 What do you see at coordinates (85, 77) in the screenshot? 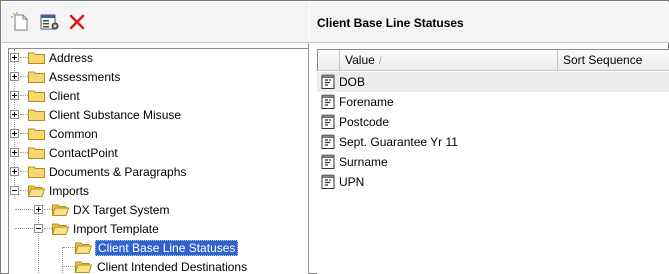
I see `tree-item-label: Assessments` at bounding box center [85, 77].